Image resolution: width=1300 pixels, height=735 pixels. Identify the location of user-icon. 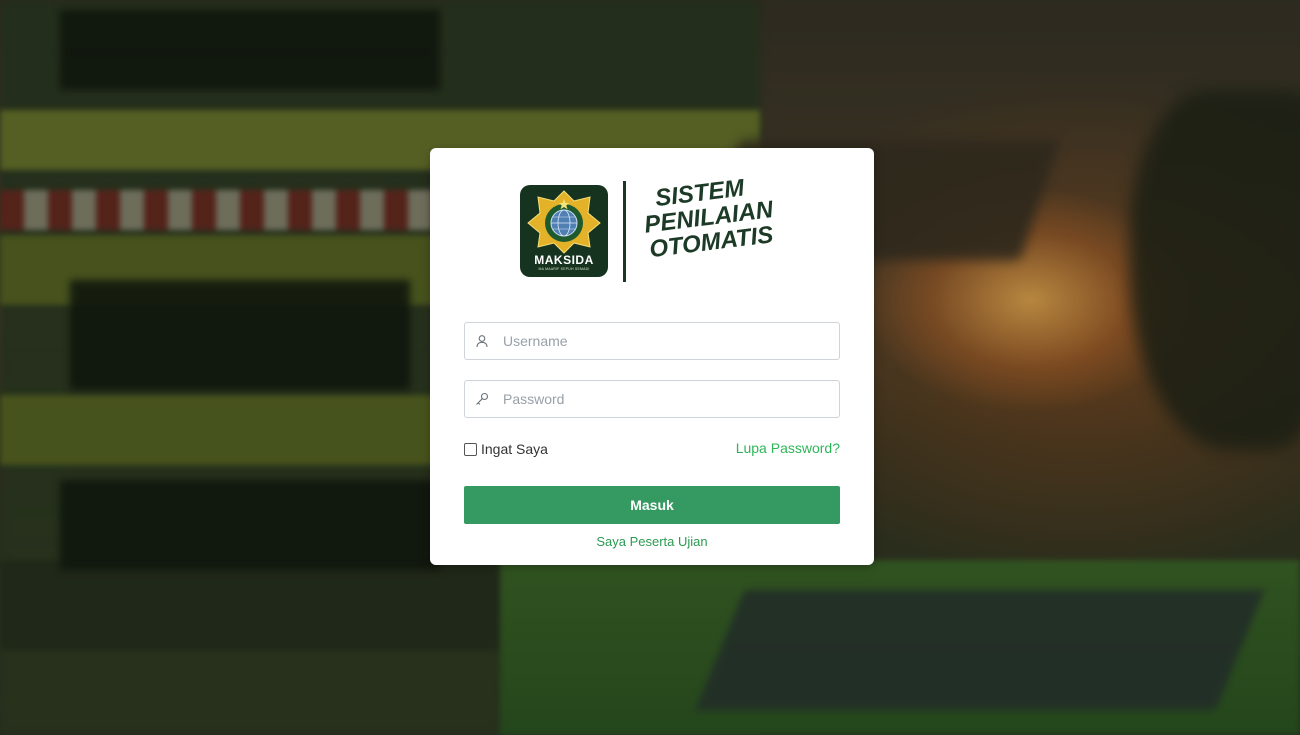
(482, 341).